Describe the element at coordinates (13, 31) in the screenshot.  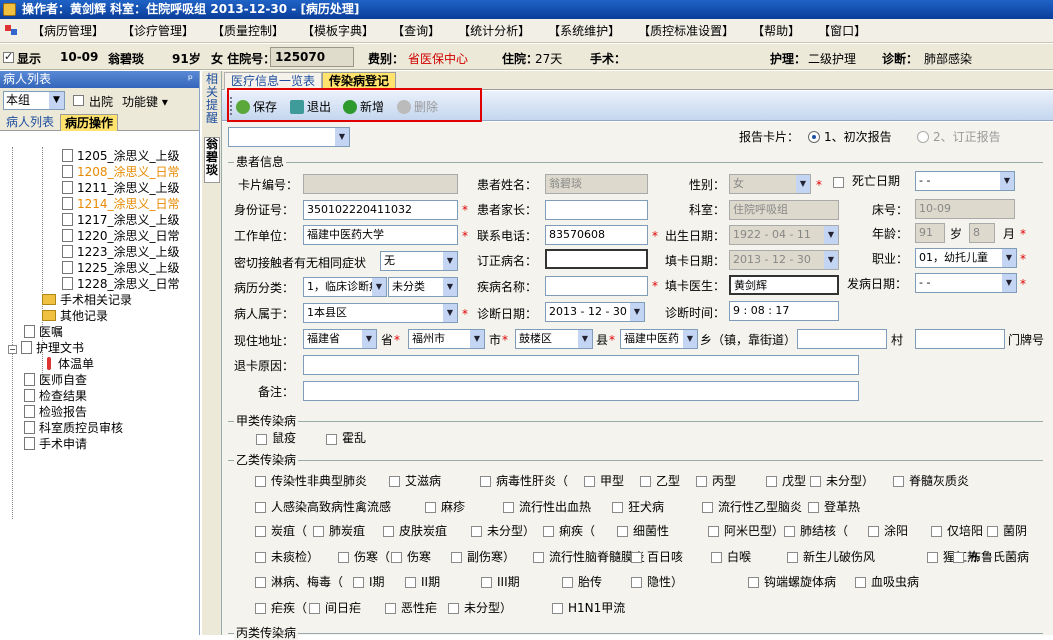
I see `menu-app-icon` at that location.